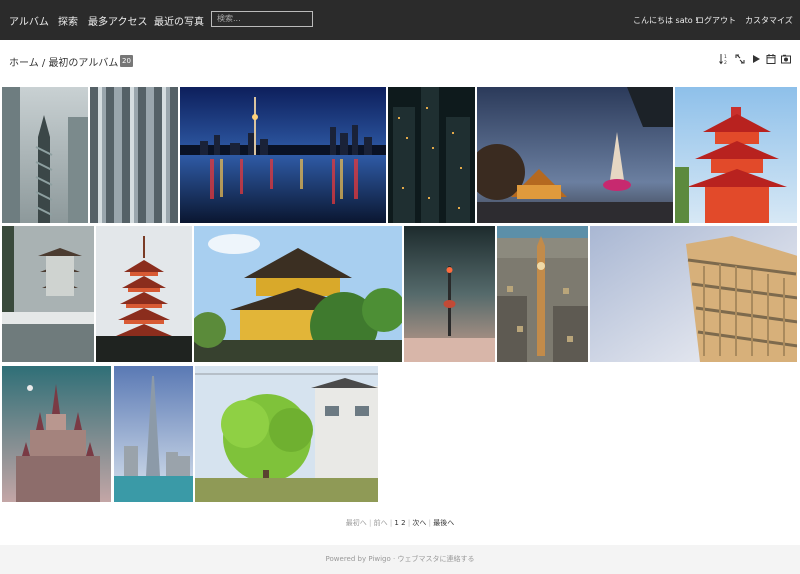 Image resolution: width=800 pixels, height=574 pixels. Describe the element at coordinates (666, 20) in the screenshot. I see `greeting-text: こんにちは sato !` at that location.